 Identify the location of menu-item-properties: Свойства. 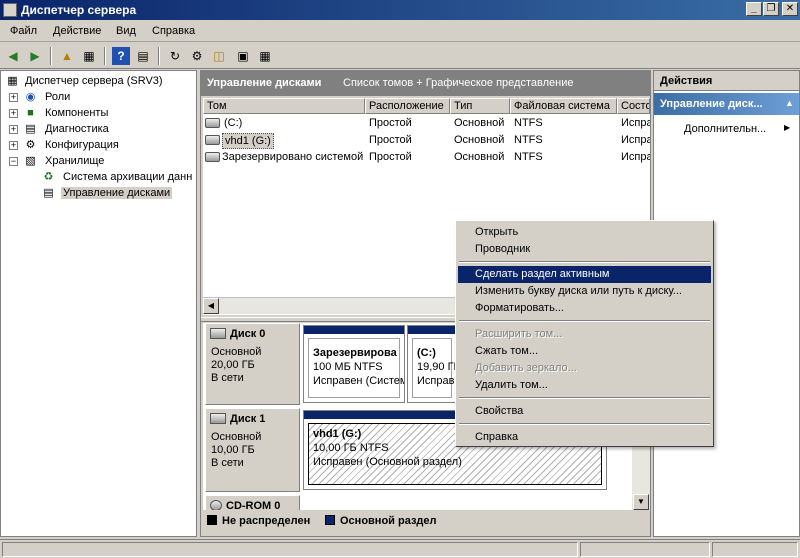
(584, 411).